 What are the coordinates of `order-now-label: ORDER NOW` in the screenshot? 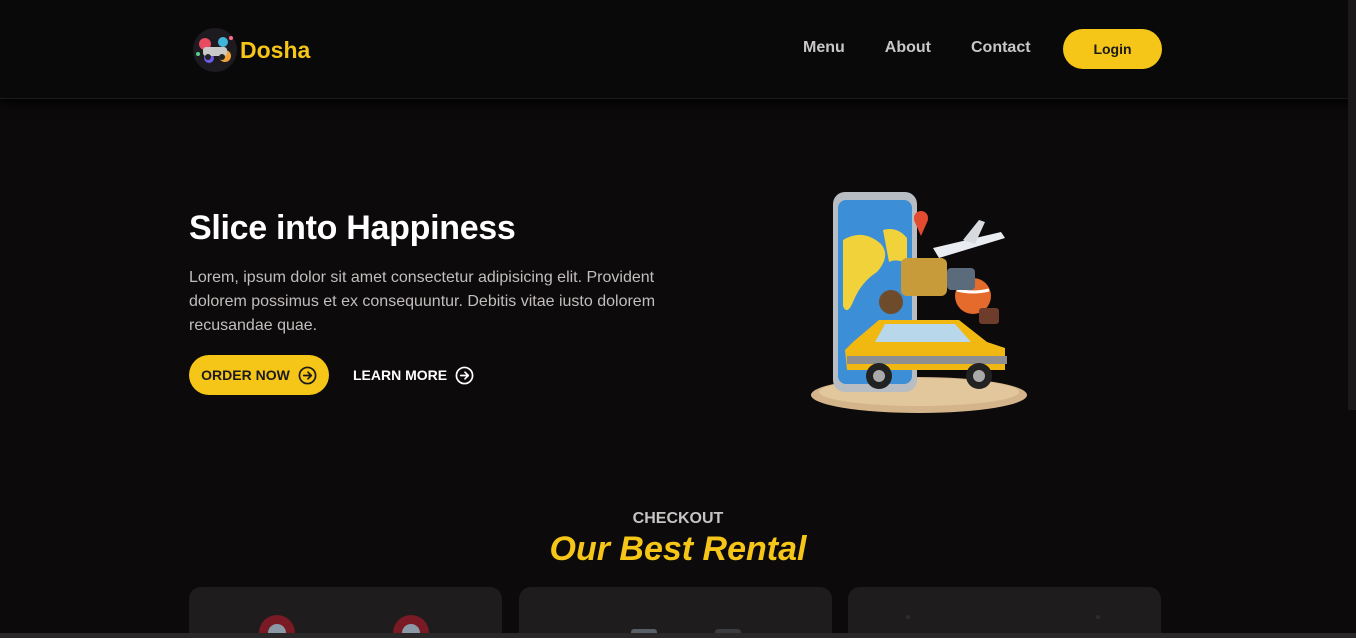 It's located at (245, 375).